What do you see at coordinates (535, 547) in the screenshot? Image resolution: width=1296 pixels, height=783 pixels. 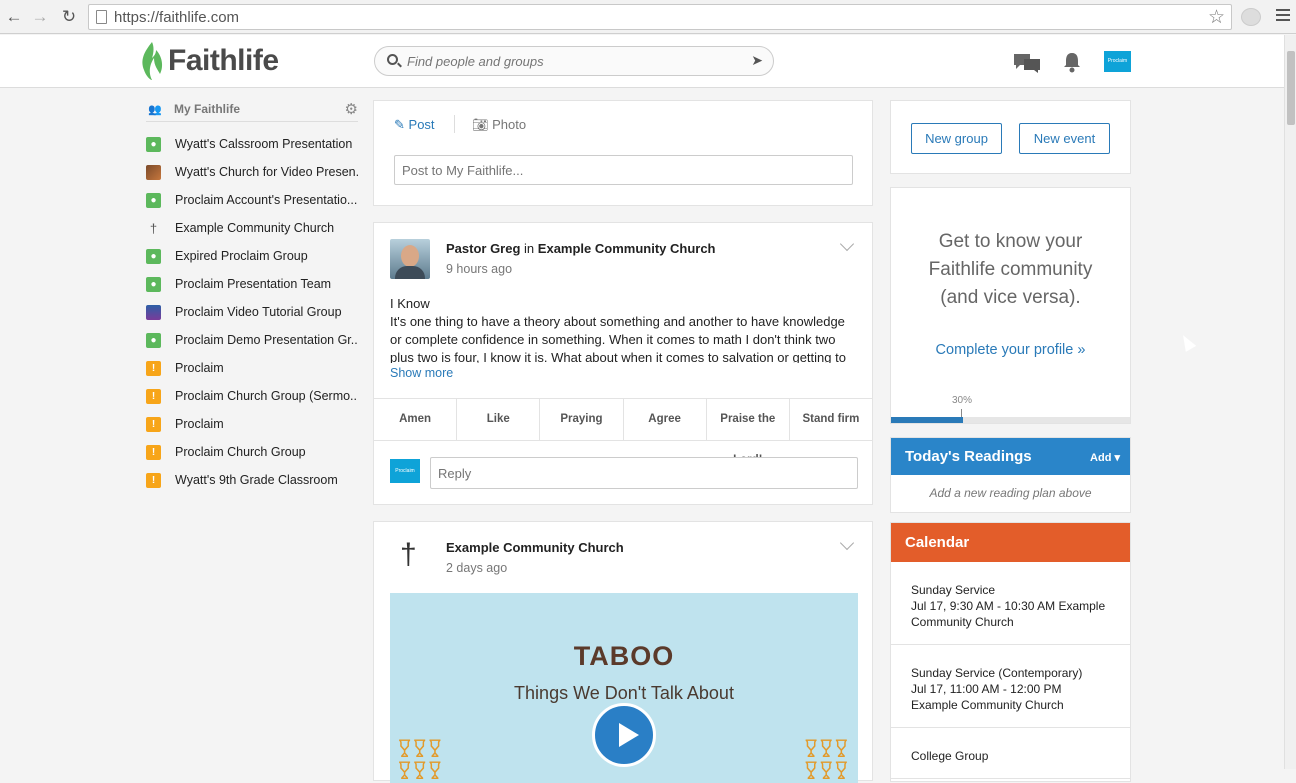 I see `author-link: Example Community Church` at bounding box center [535, 547].